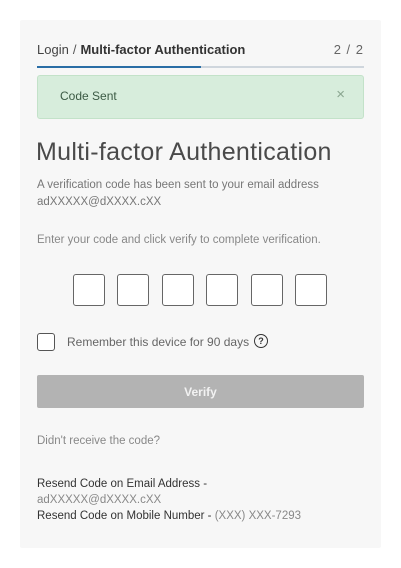 The image size is (401, 568). I want to click on header: Login / Multi-factor Authentication 2 / 2, so click(200, 52).